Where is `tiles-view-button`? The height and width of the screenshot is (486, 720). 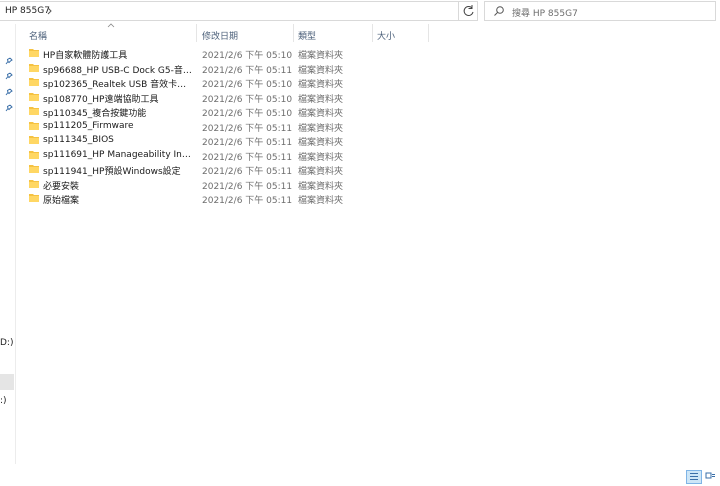 tiles-view-button is located at coordinates (711, 477).